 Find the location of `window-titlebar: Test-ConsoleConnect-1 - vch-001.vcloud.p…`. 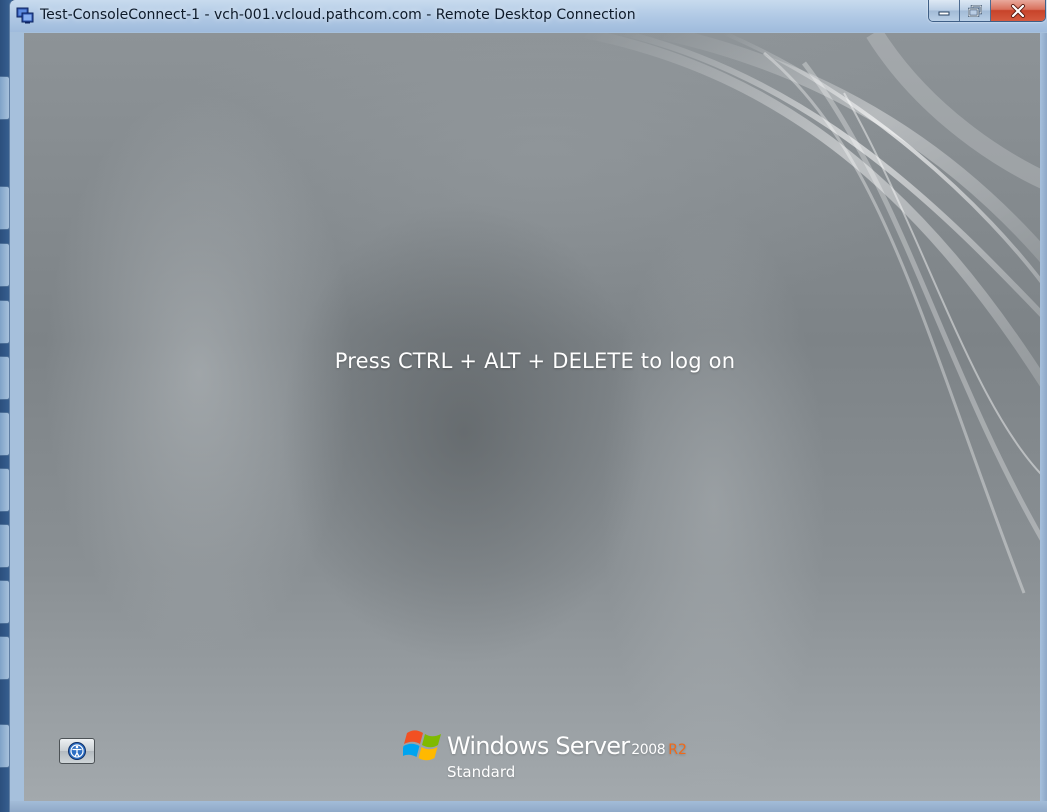

window-titlebar: Test-ConsoleConnect-1 - vch-001.vcloud.p… is located at coordinates (528, 16).